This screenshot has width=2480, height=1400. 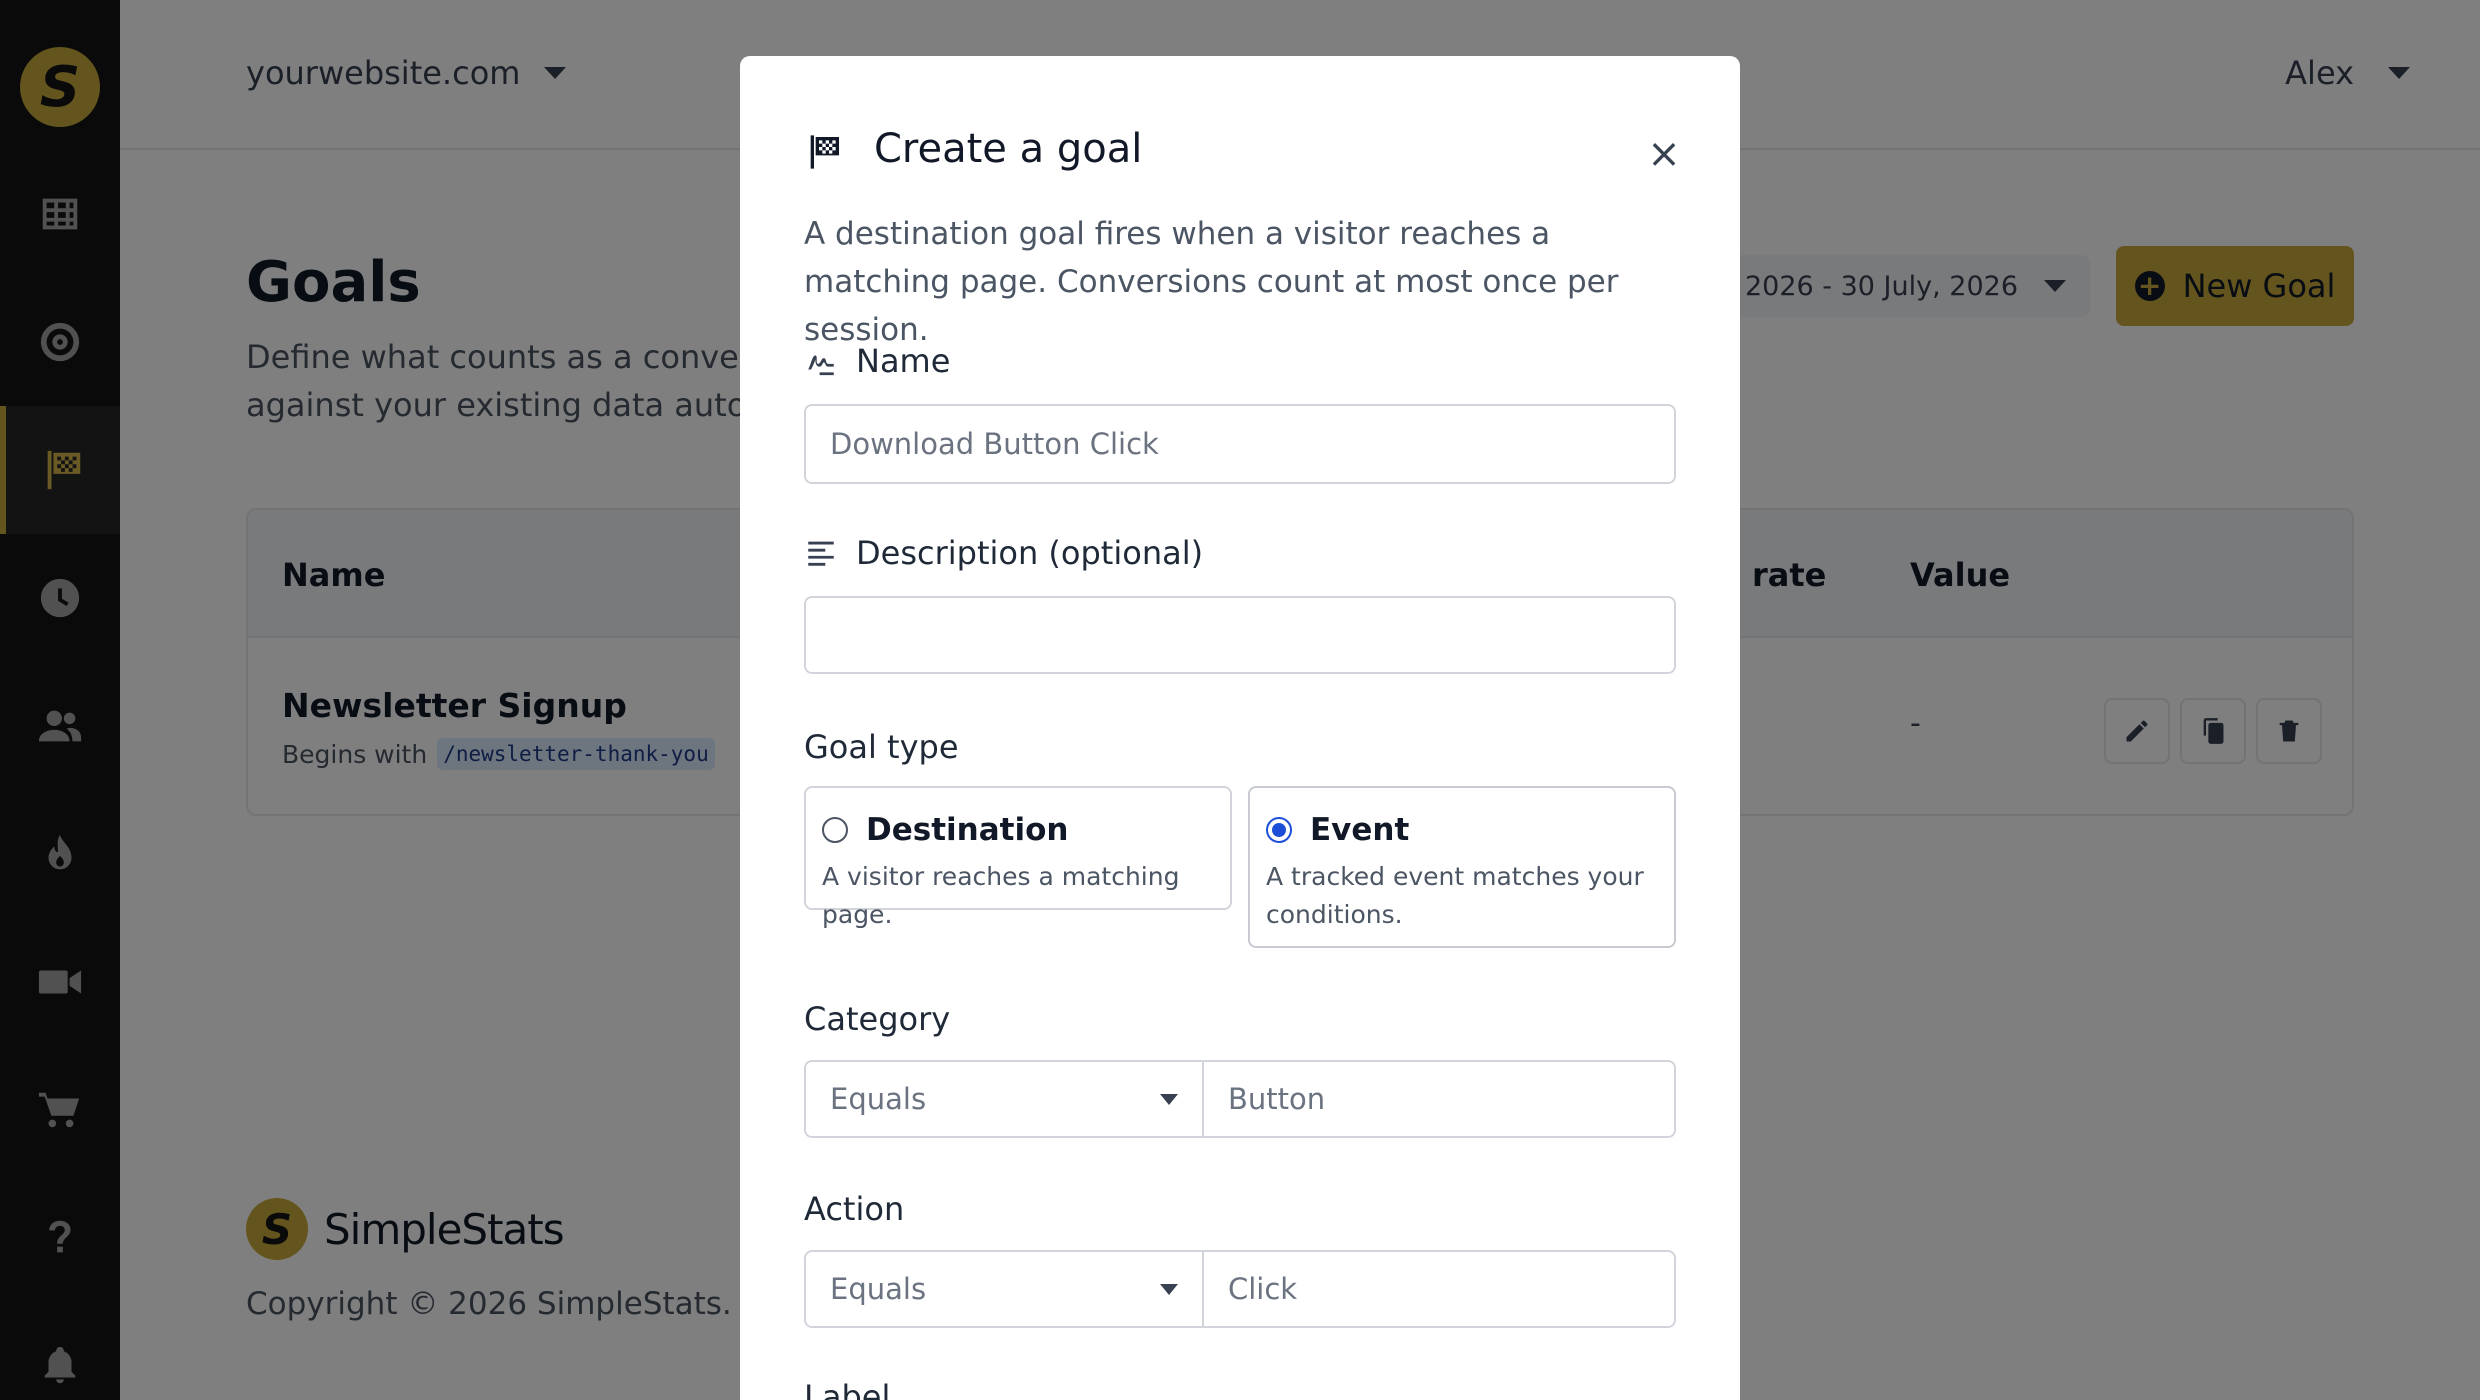 What do you see at coordinates (1008, 149) in the screenshot?
I see `modal-title: Create a goal` at bounding box center [1008, 149].